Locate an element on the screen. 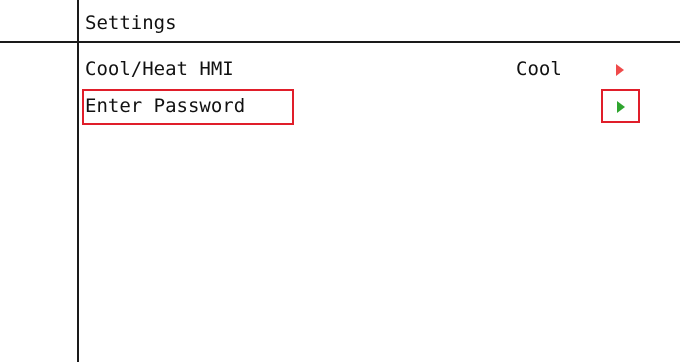 This screenshot has height=362, width=680. page-title: Settings is located at coordinates (131, 23).